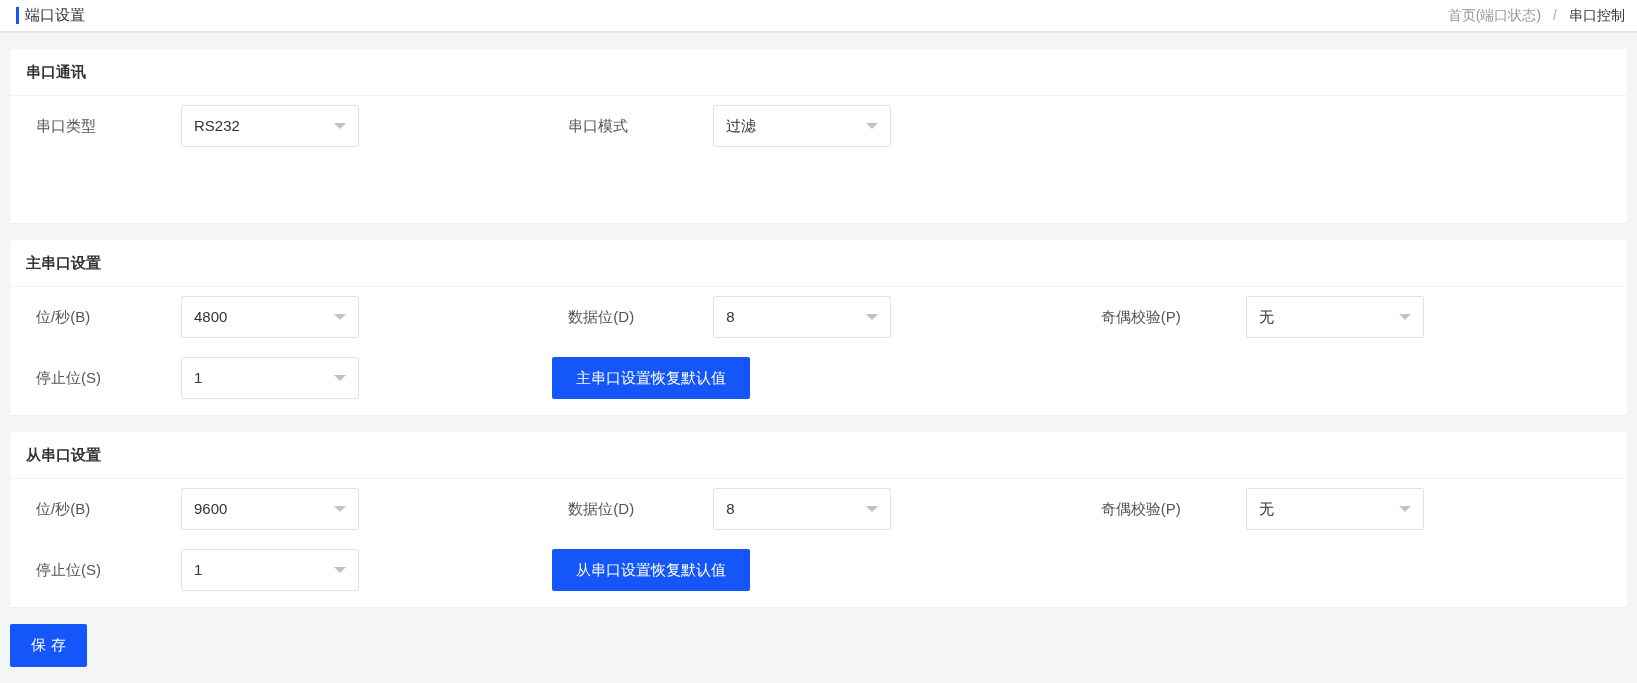  Describe the element at coordinates (17, 15) in the screenshot. I see `accent-bar` at that location.